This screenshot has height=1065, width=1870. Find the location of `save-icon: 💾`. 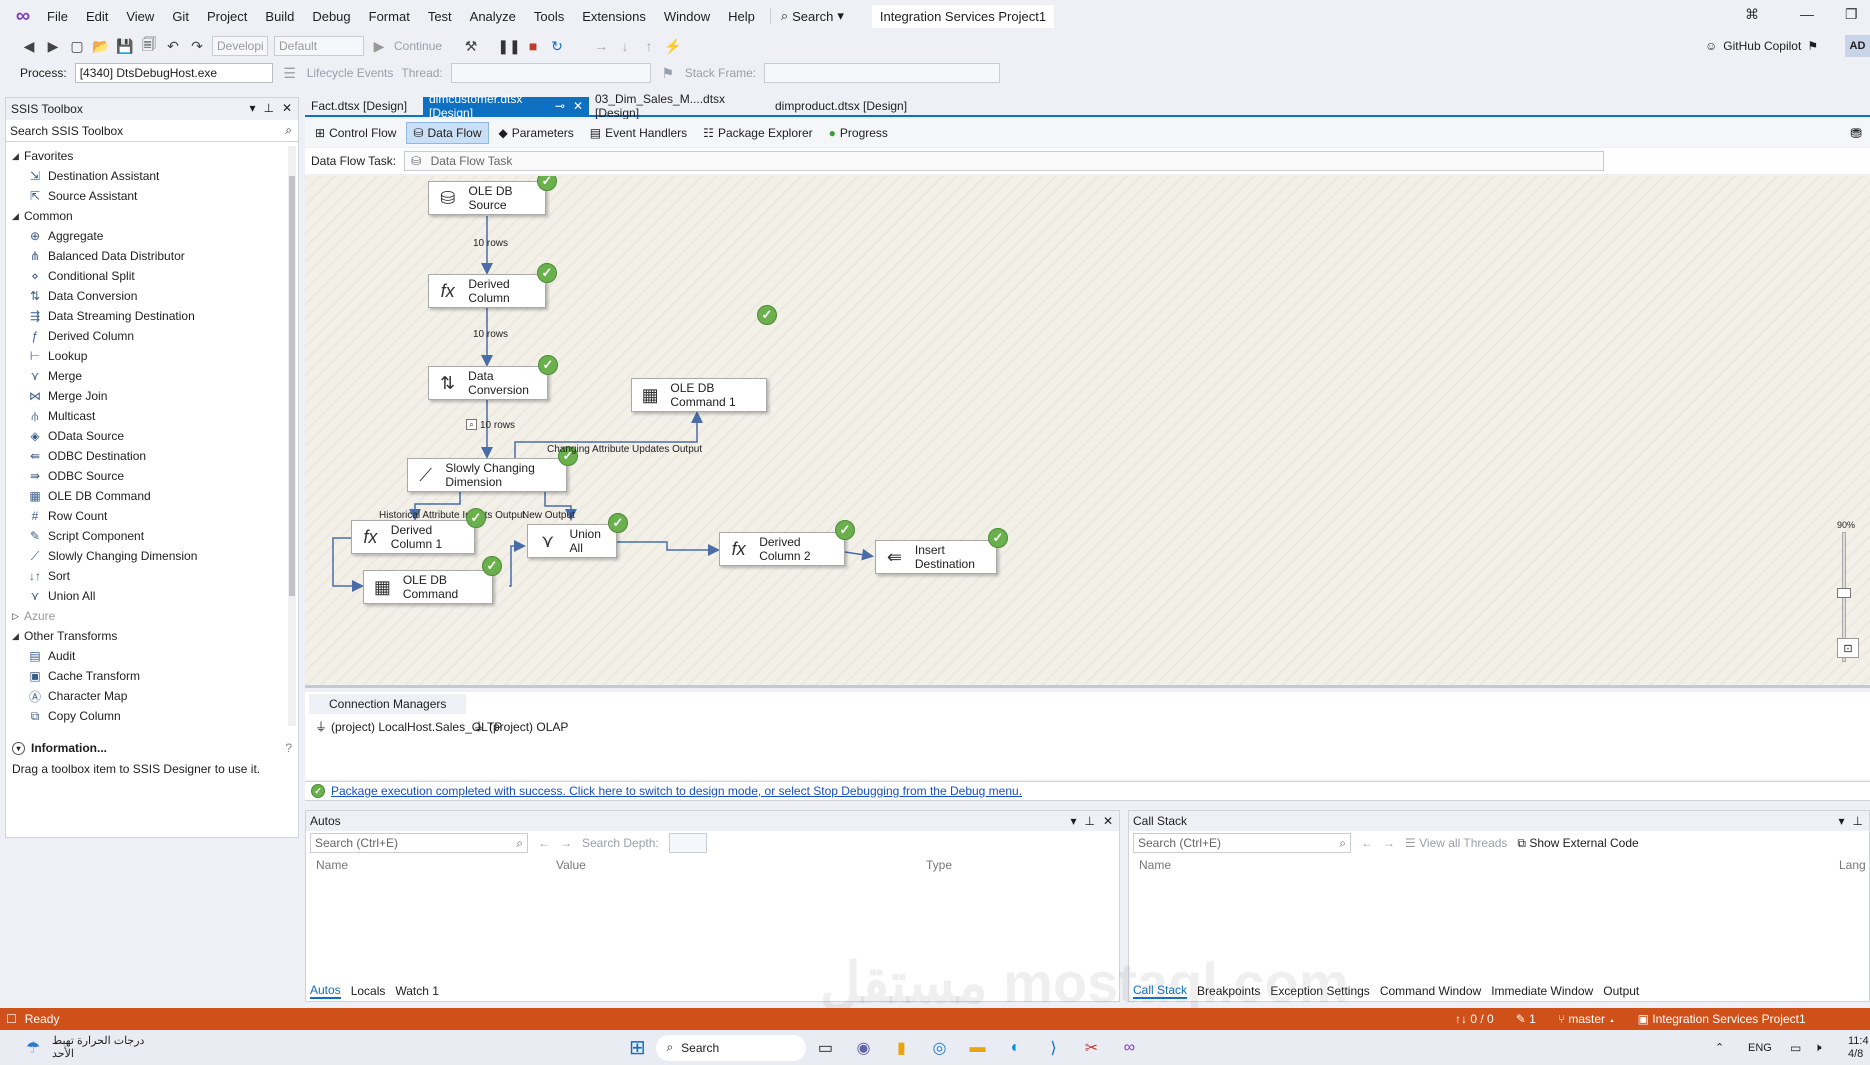

save-icon: 💾 is located at coordinates (125, 46).